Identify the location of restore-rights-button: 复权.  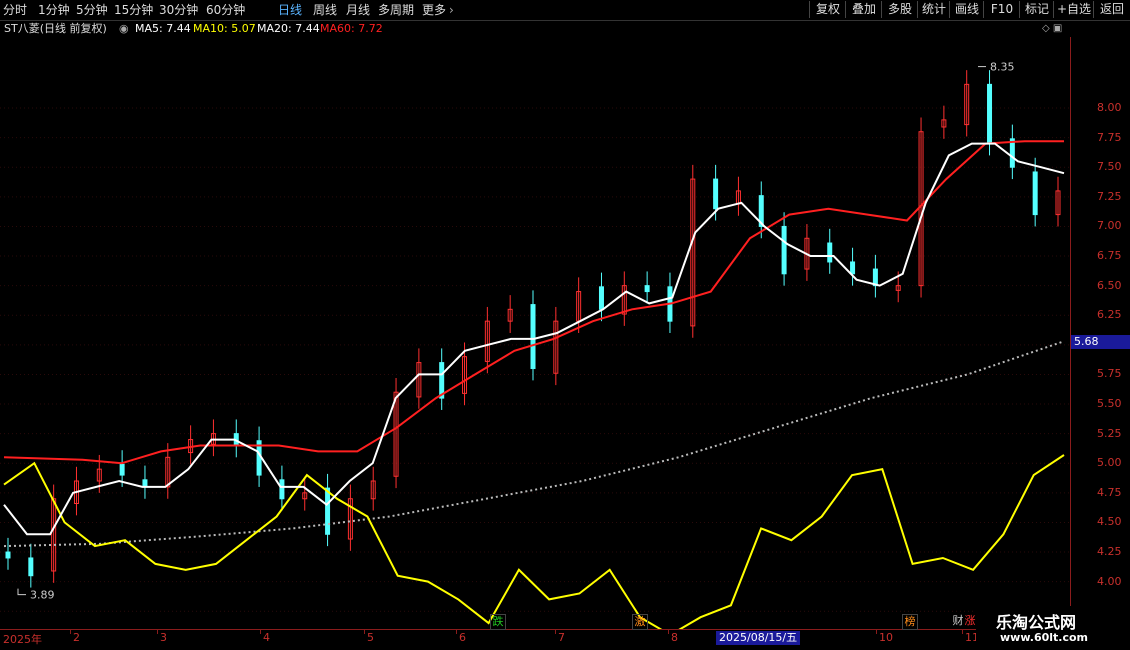
(827, 9).